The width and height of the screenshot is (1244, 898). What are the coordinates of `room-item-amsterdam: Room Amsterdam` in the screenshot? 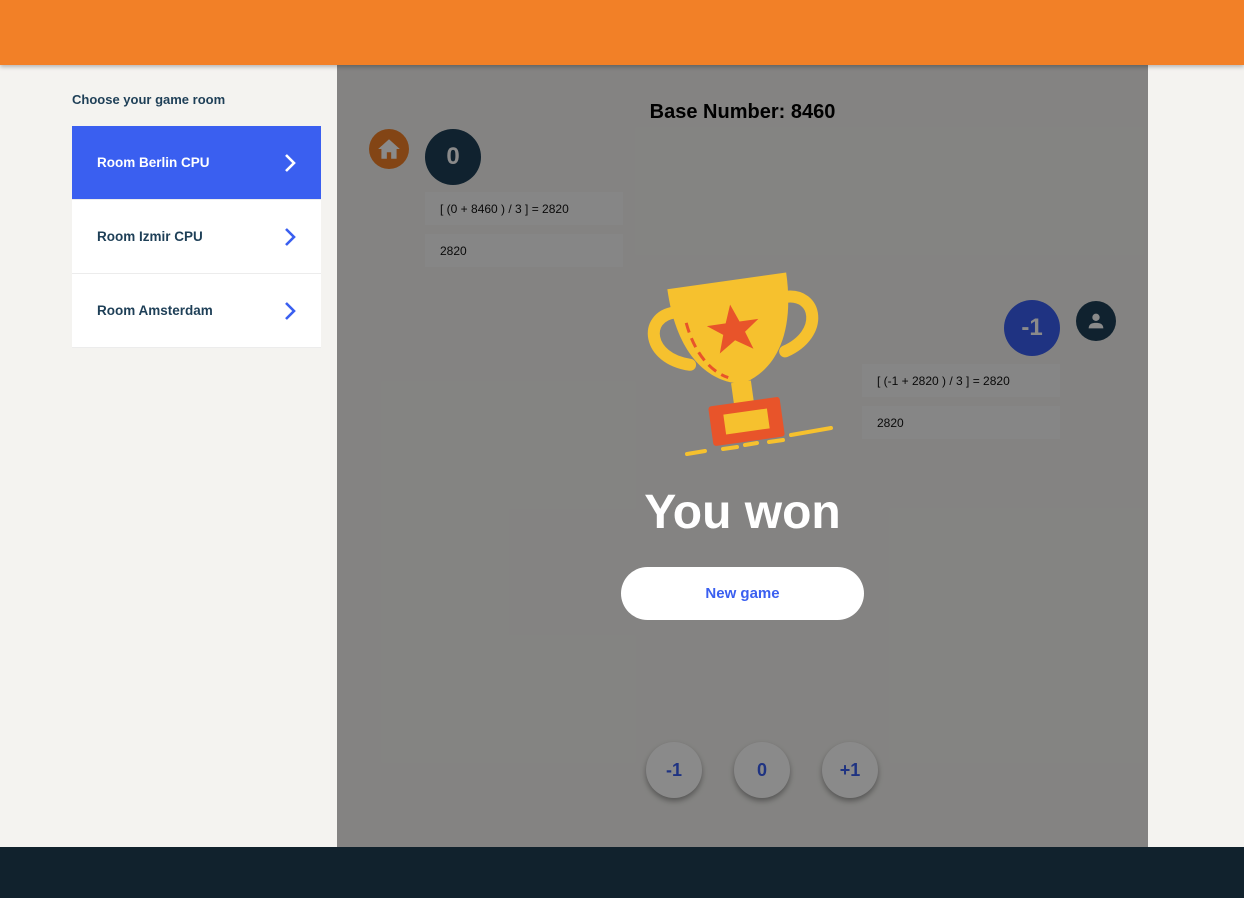 It's located at (196, 311).